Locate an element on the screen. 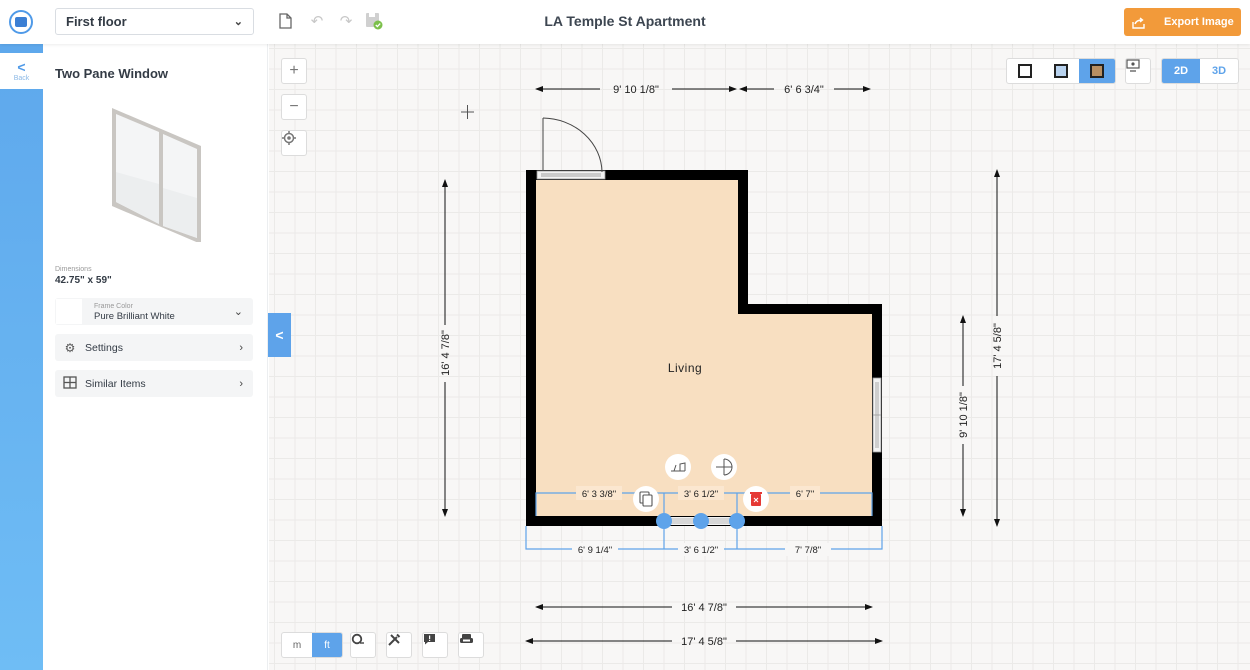 The image size is (1250, 670). flip-vertical-button is located at coordinates (724, 467).